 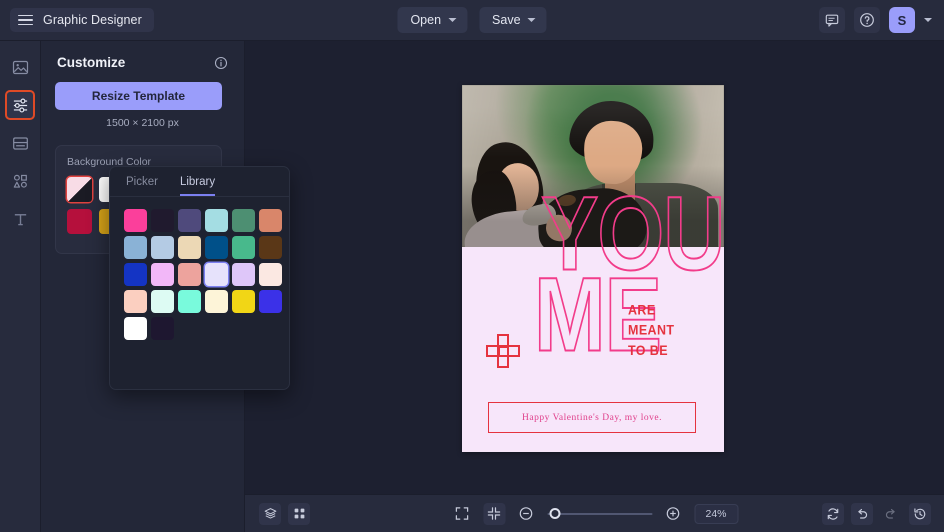 I want to click on zoom-slider-handle, so click(x=554, y=513).